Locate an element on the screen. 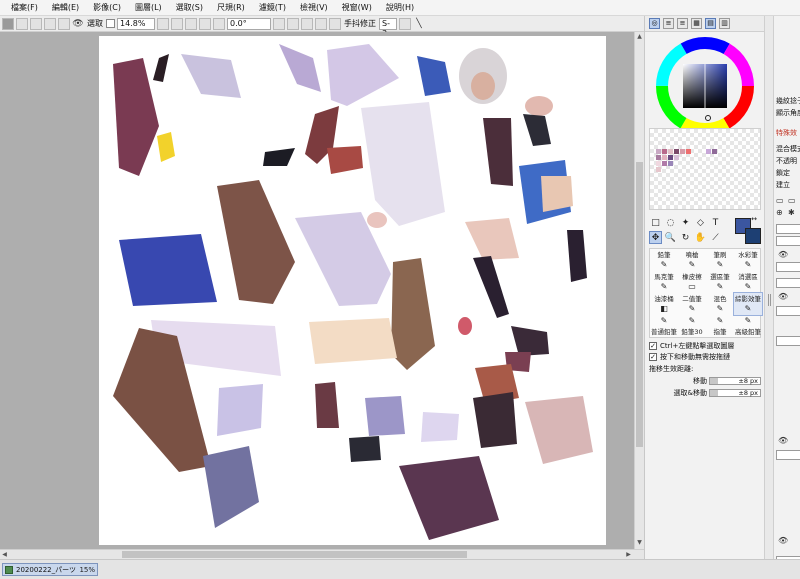  scroll-up-arrow-icon: ▲ is located at coordinates (639, 36).